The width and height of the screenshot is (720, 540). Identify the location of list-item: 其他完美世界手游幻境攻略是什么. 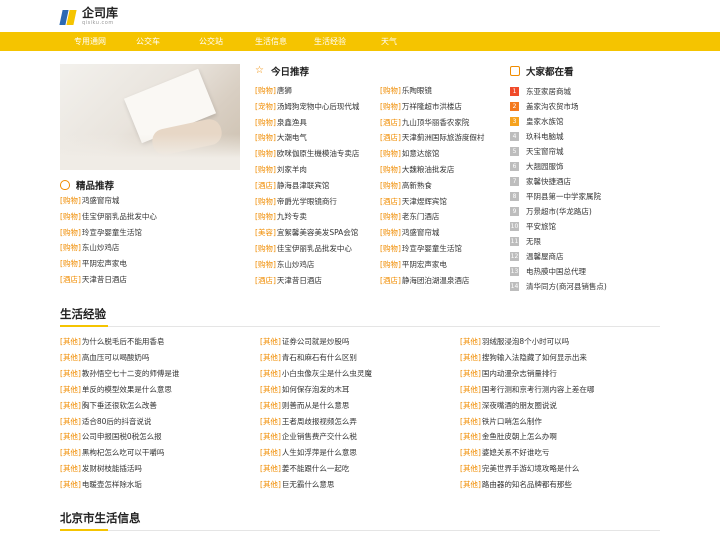
(560, 469).